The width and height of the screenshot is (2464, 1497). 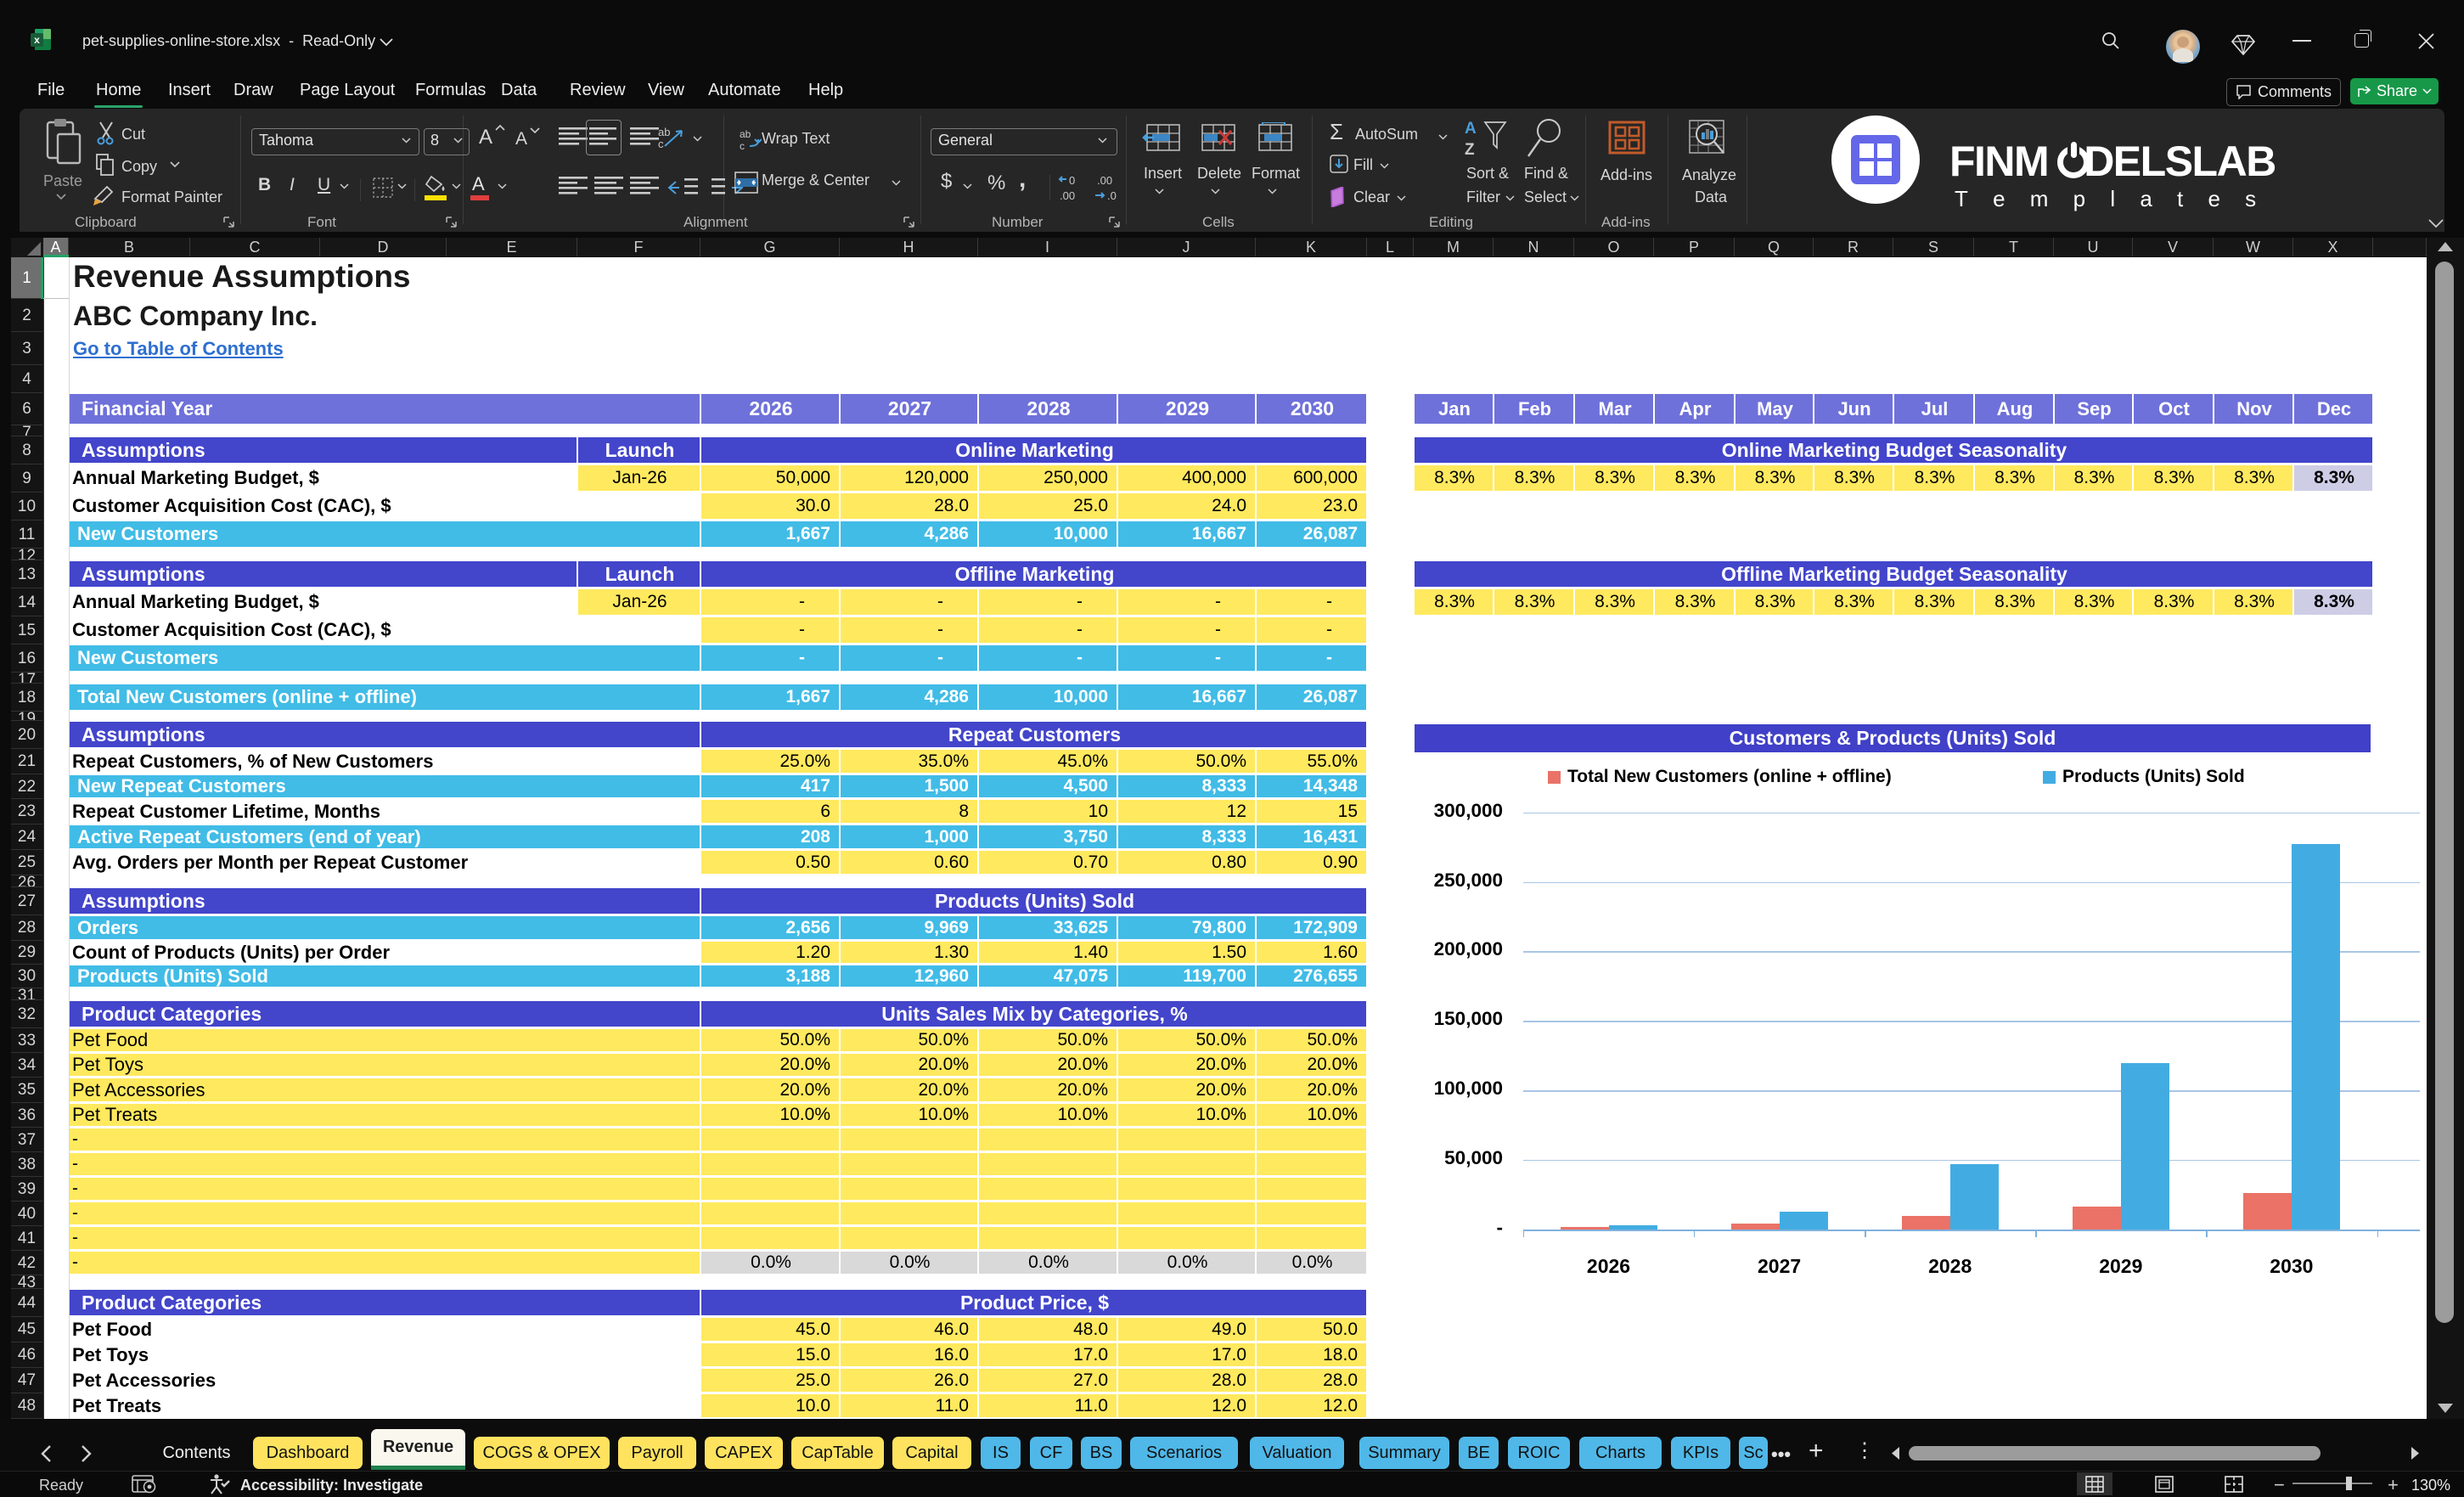 What do you see at coordinates (1471, 129) in the screenshot?
I see `svg-text: A` at bounding box center [1471, 129].